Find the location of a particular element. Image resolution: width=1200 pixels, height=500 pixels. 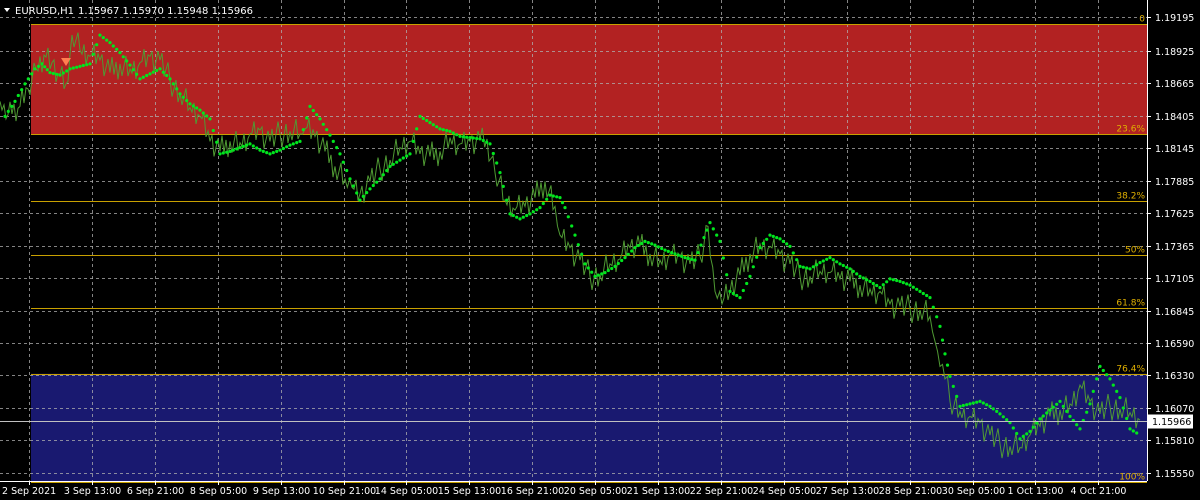

price-tick-label: 1.17365 is located at coordinates (1174, 247).